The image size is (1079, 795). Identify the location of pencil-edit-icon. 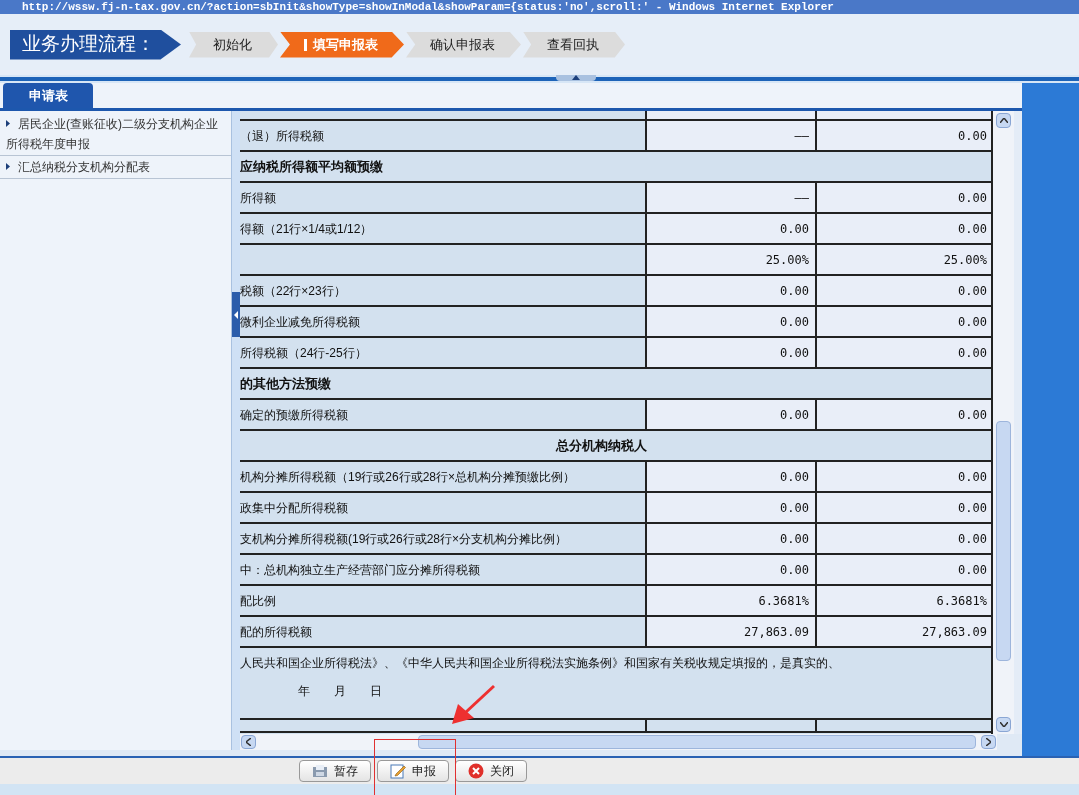
(398, 771).